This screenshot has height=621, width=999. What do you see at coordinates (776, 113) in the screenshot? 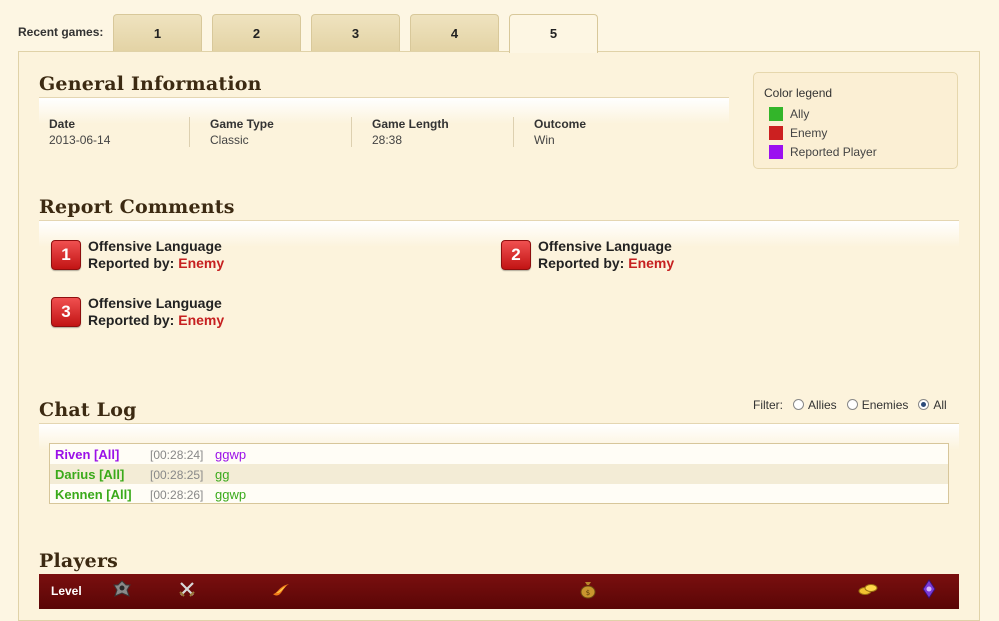
I see `ally-swatch` at bounding box center [776, 113].